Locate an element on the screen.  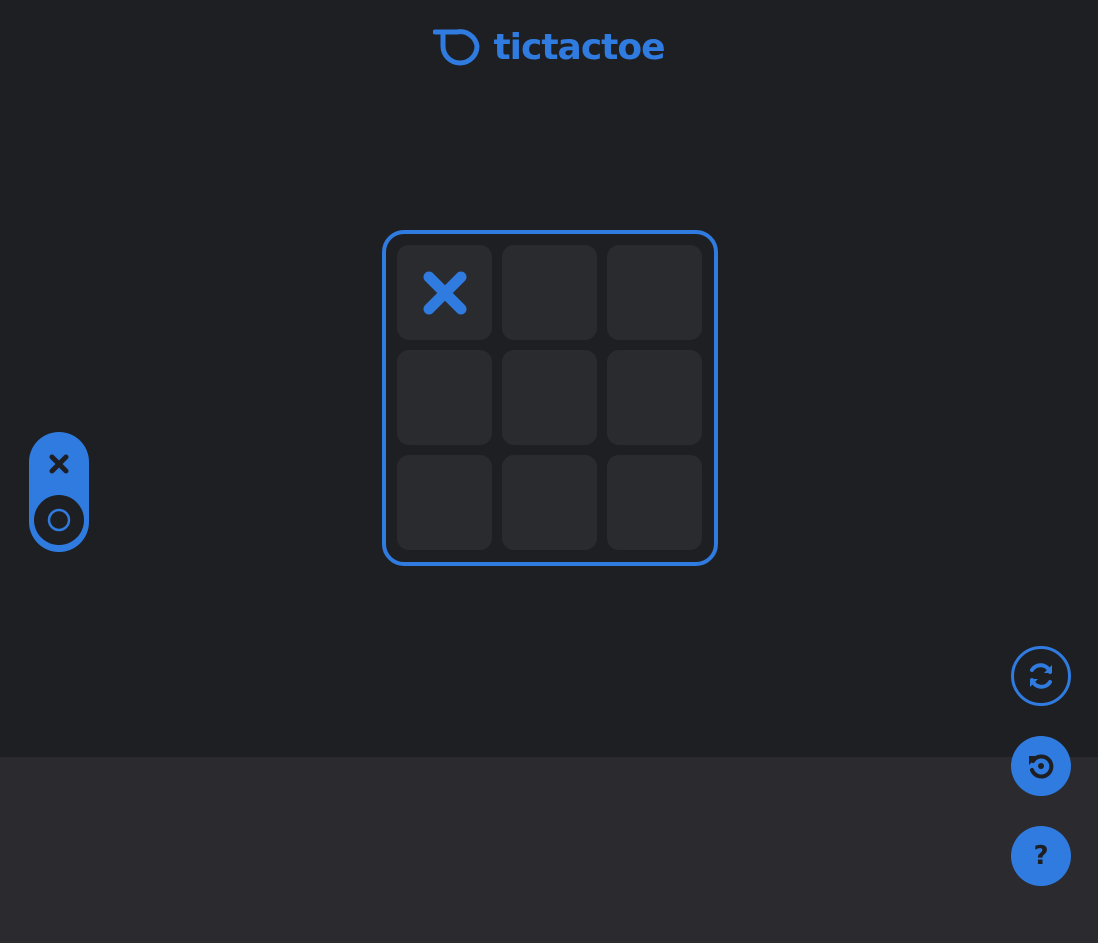
swap-arrows-icon is located at coordinates (1041, 676).